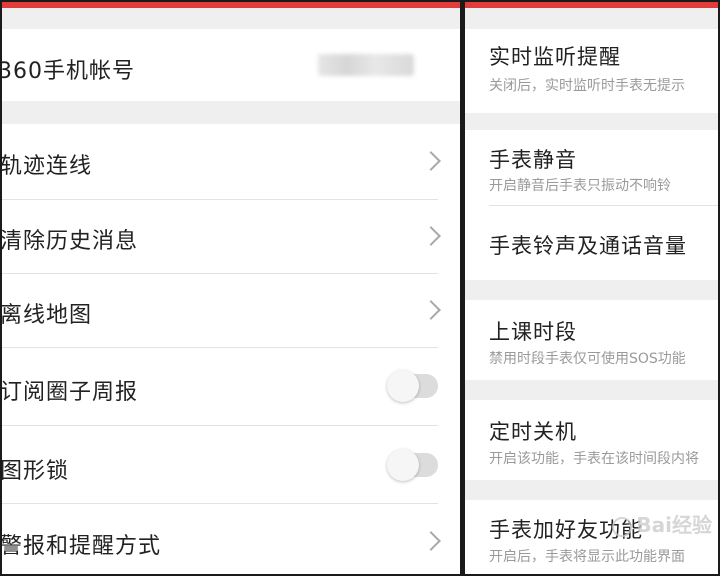 This screenshot has width=720, height=576. Describe the element at coordinates (82, 546) in the screenshot. I see `item-label: 警报和提醒方式` at that location.